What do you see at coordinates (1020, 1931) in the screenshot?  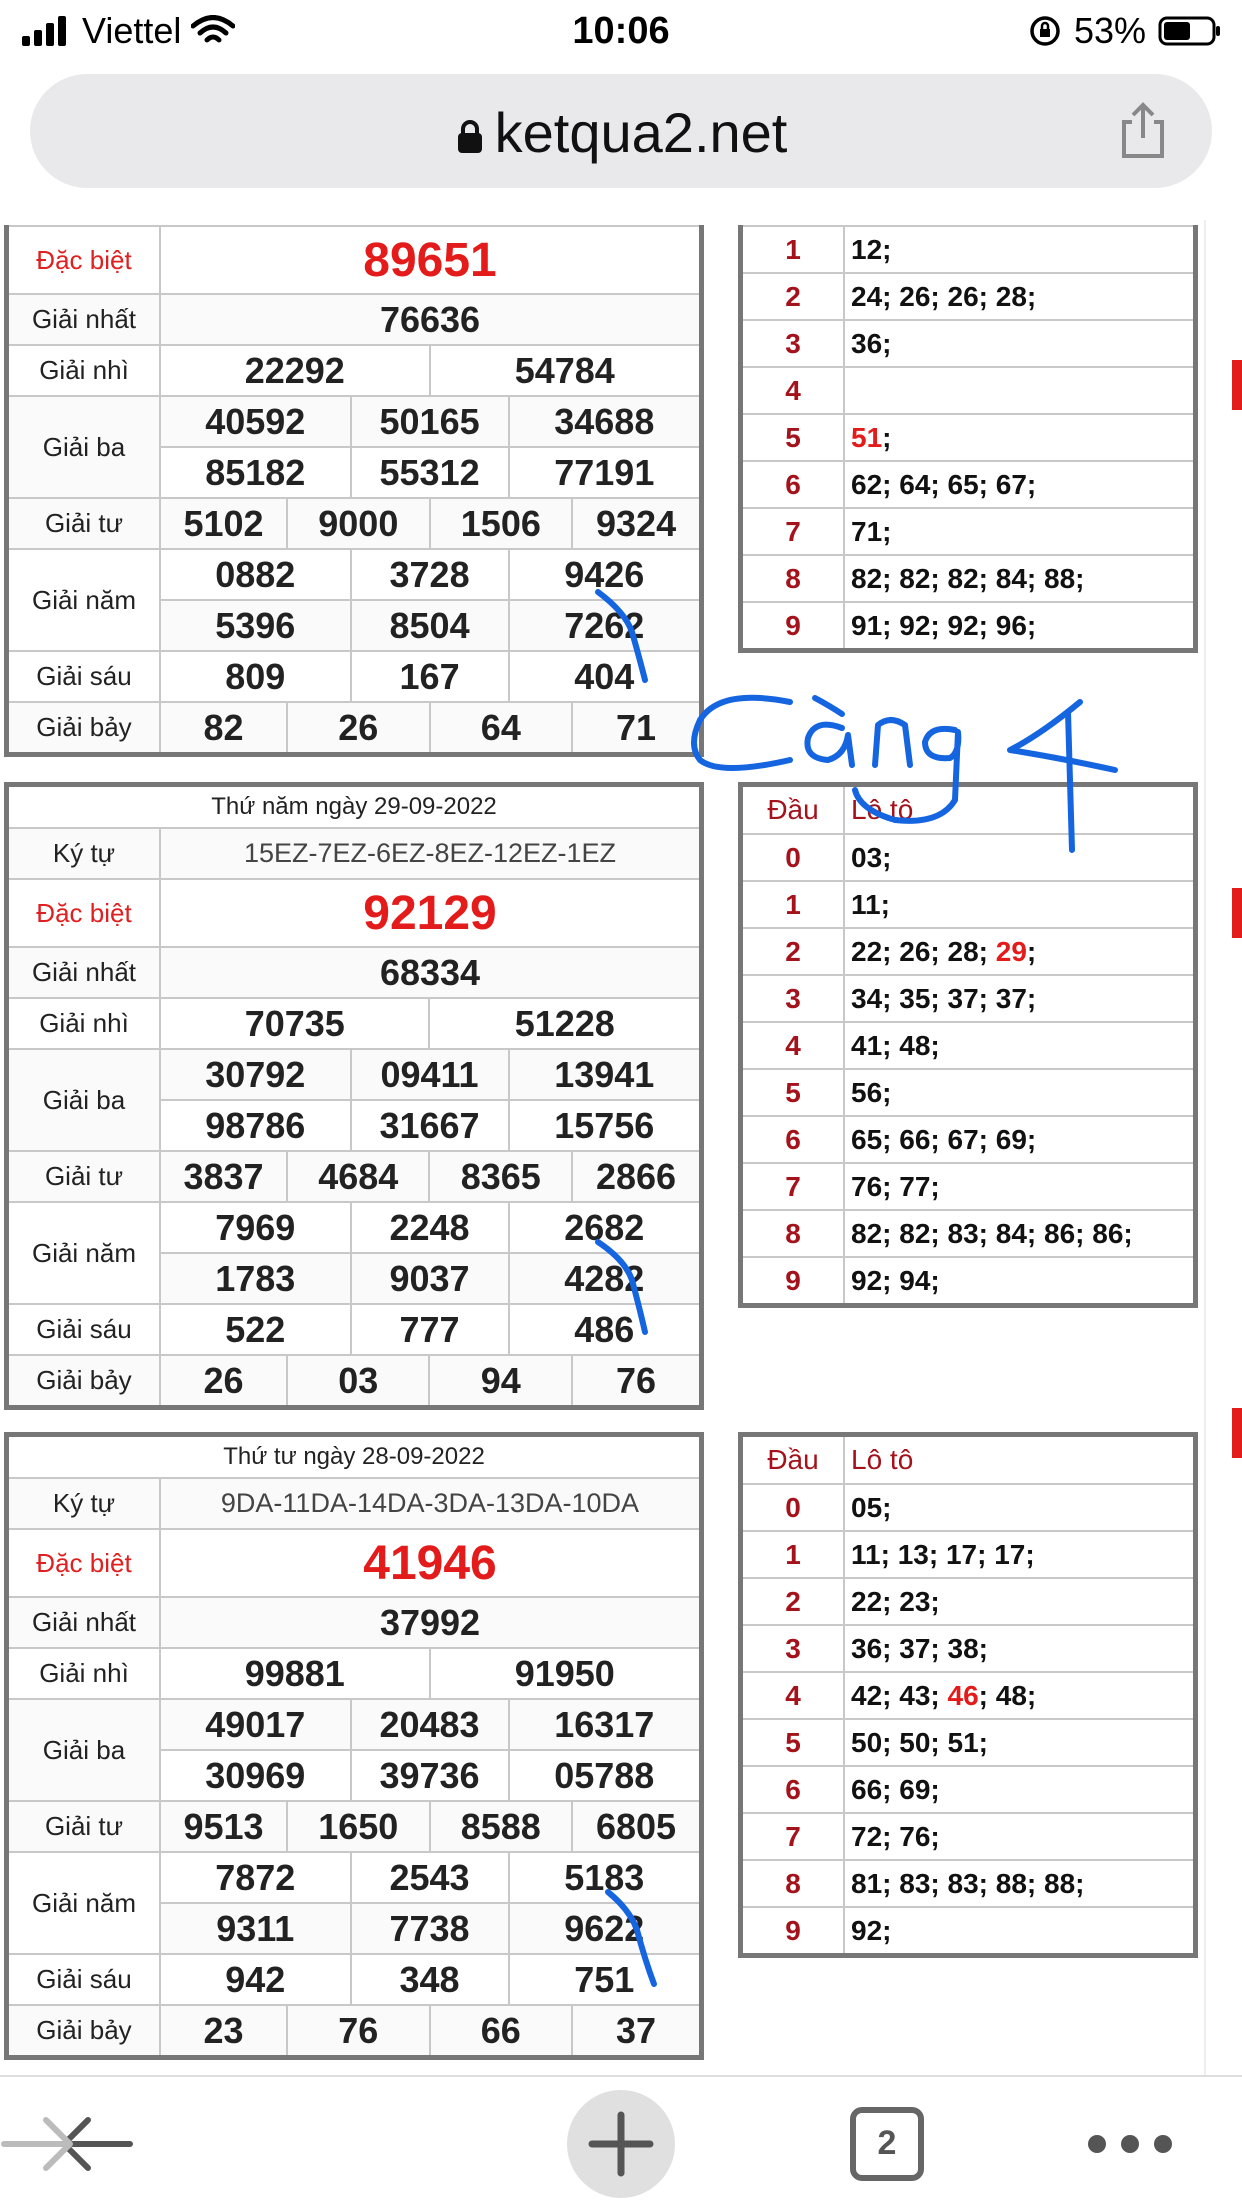 I see `loto-values: 92;` at bounding box center [1020, 1931].